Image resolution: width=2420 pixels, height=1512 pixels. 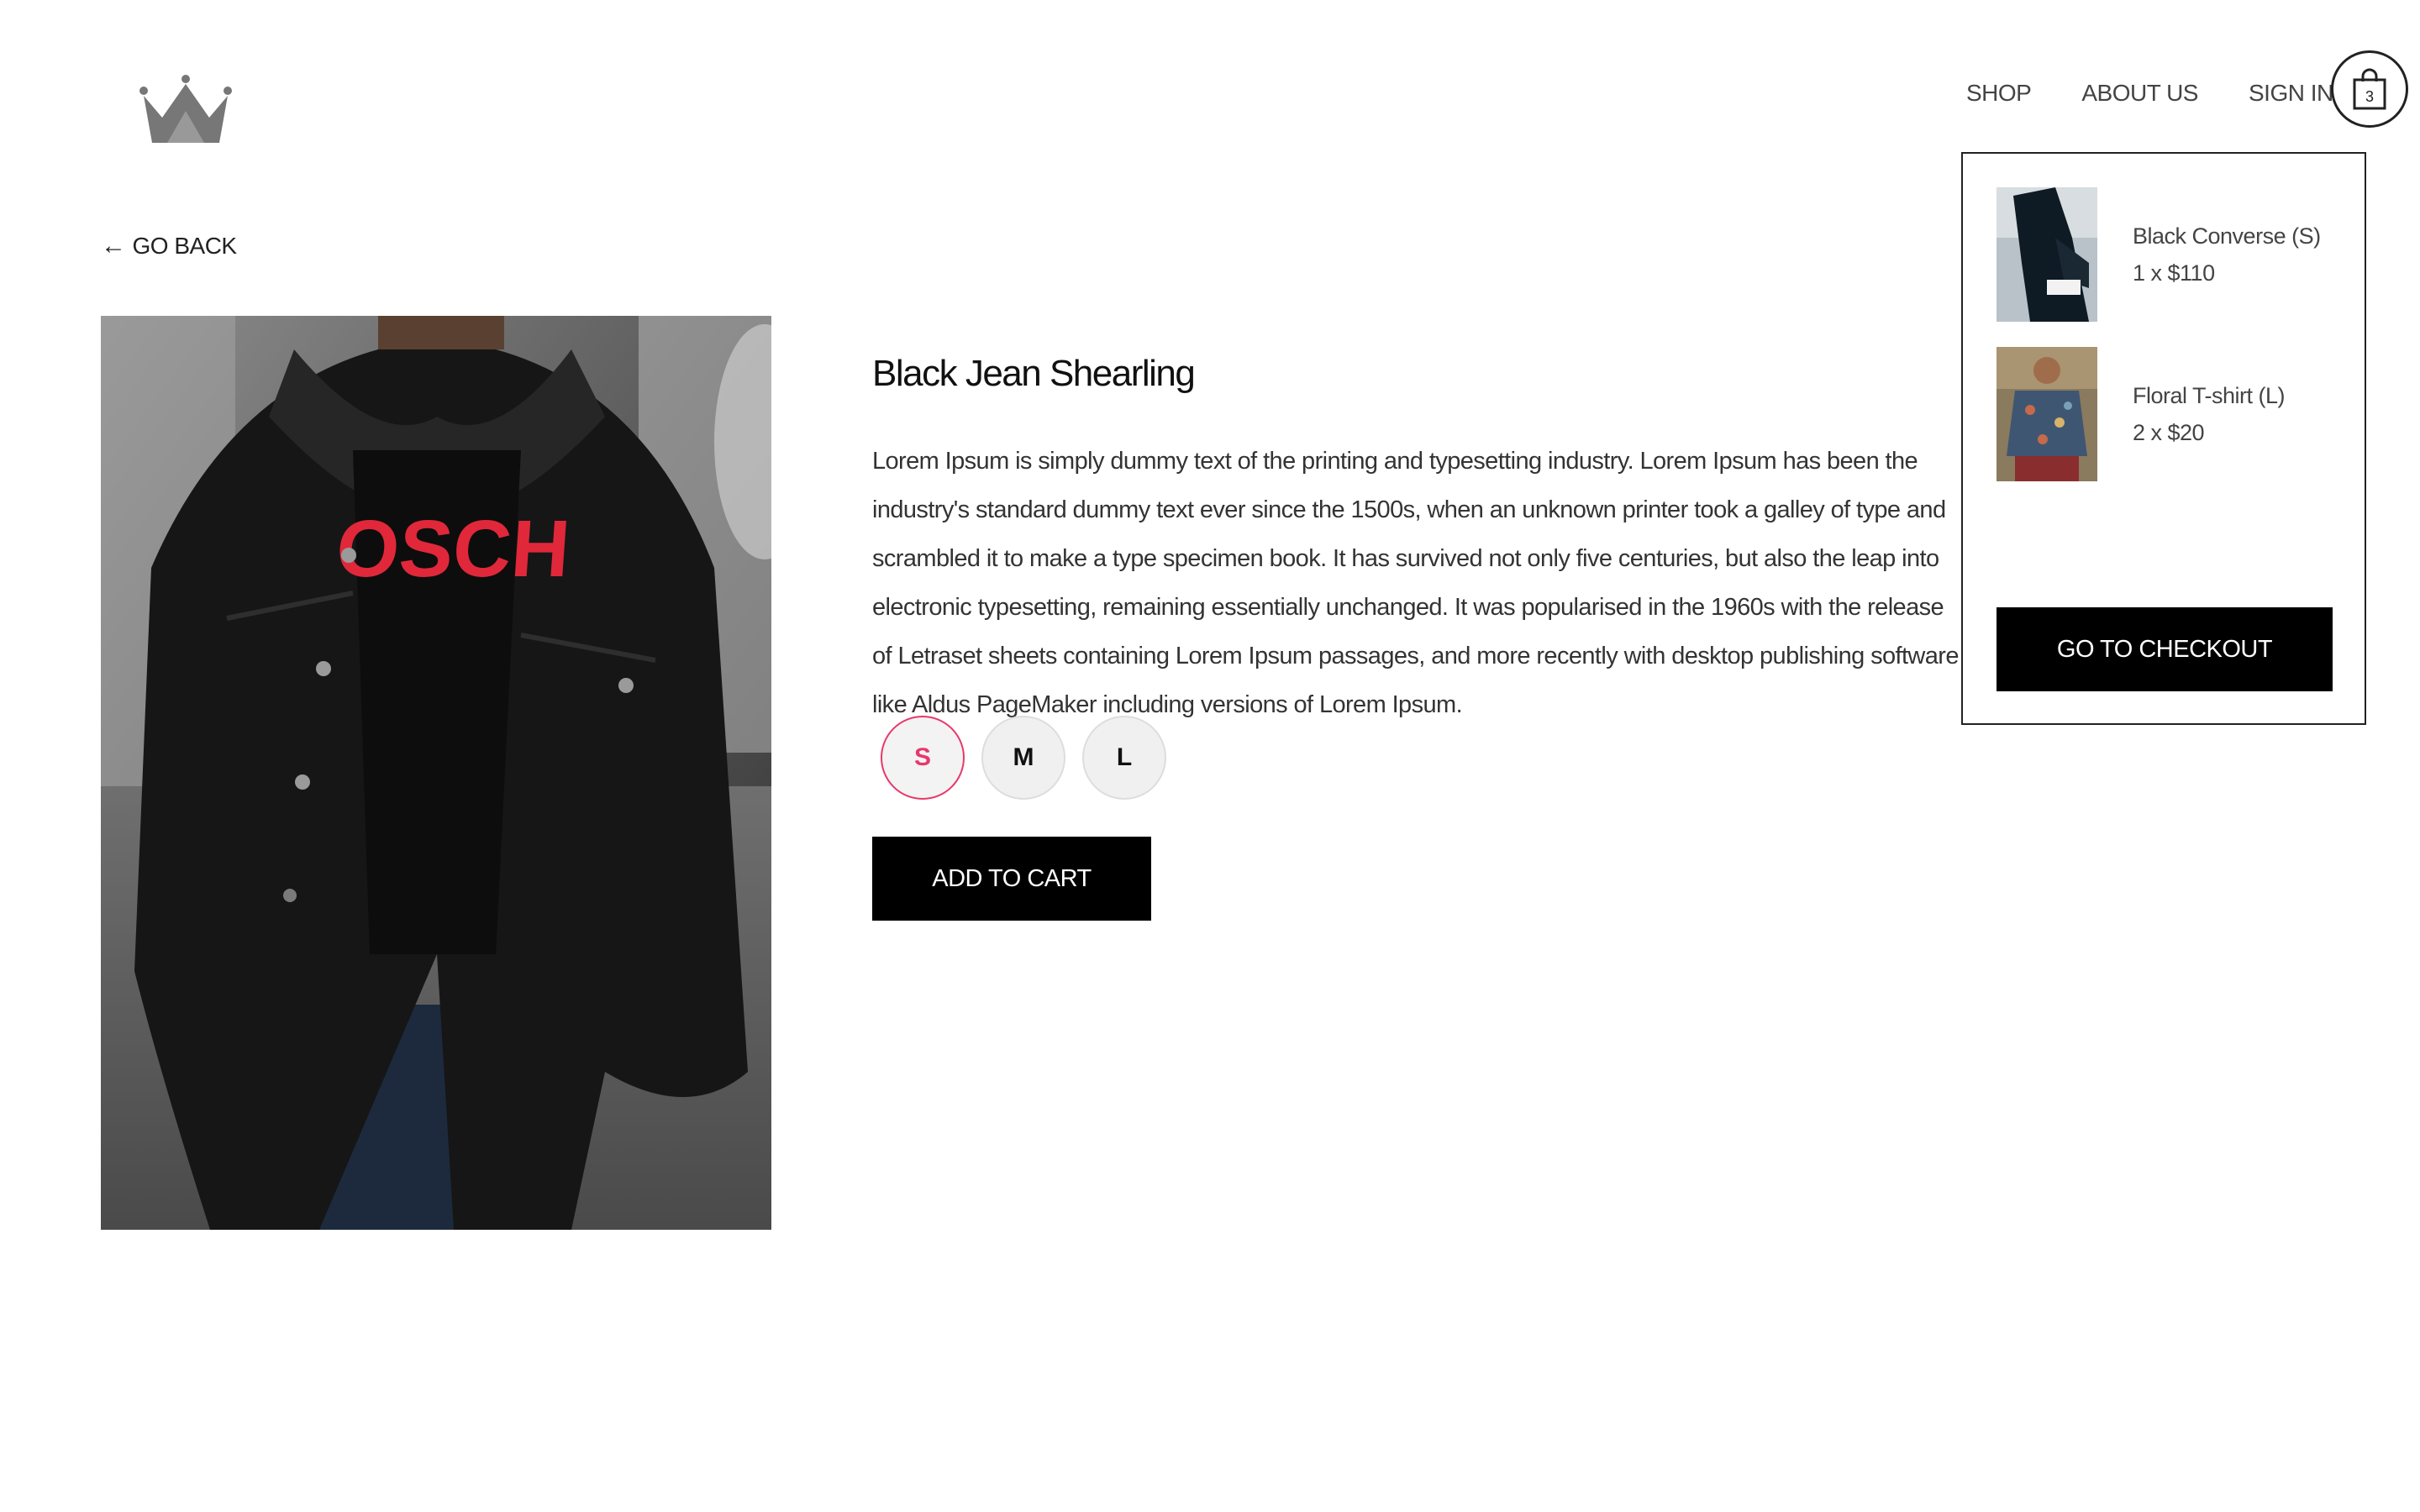 What do you see at coordinates (1124, 758) in the screenshot?
I see `size-option-l: L` at bounding box center [1124, 758].